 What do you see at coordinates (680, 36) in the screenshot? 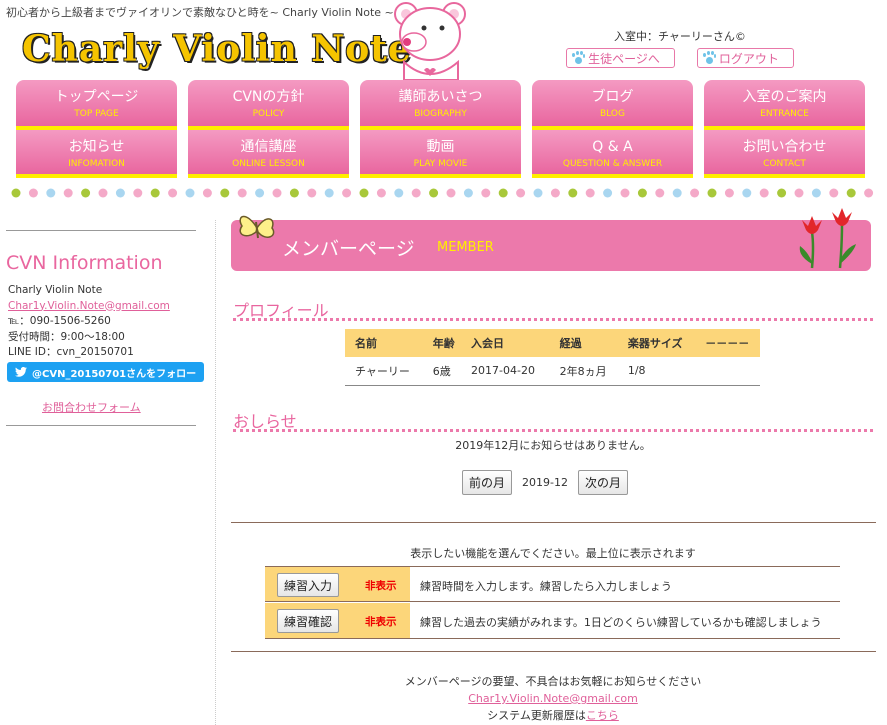
I see `user-status: 入室中：チャーリーさん©` at bounding box center [680, 36].